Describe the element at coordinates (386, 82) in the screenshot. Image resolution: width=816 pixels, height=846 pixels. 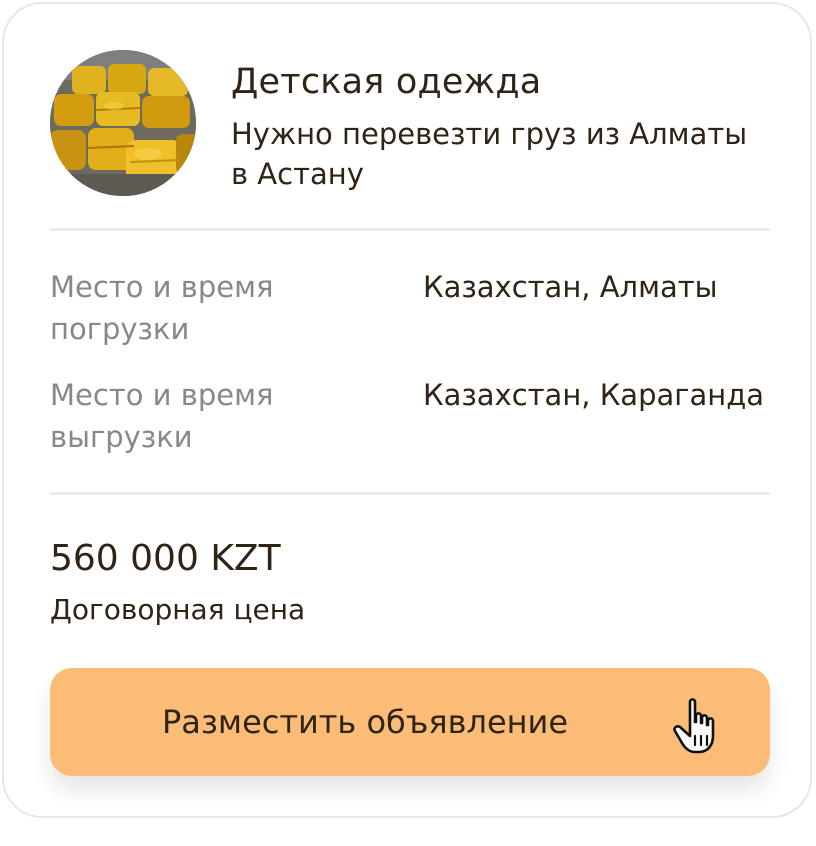
I see `listing-title: Детская одежда` at that location.